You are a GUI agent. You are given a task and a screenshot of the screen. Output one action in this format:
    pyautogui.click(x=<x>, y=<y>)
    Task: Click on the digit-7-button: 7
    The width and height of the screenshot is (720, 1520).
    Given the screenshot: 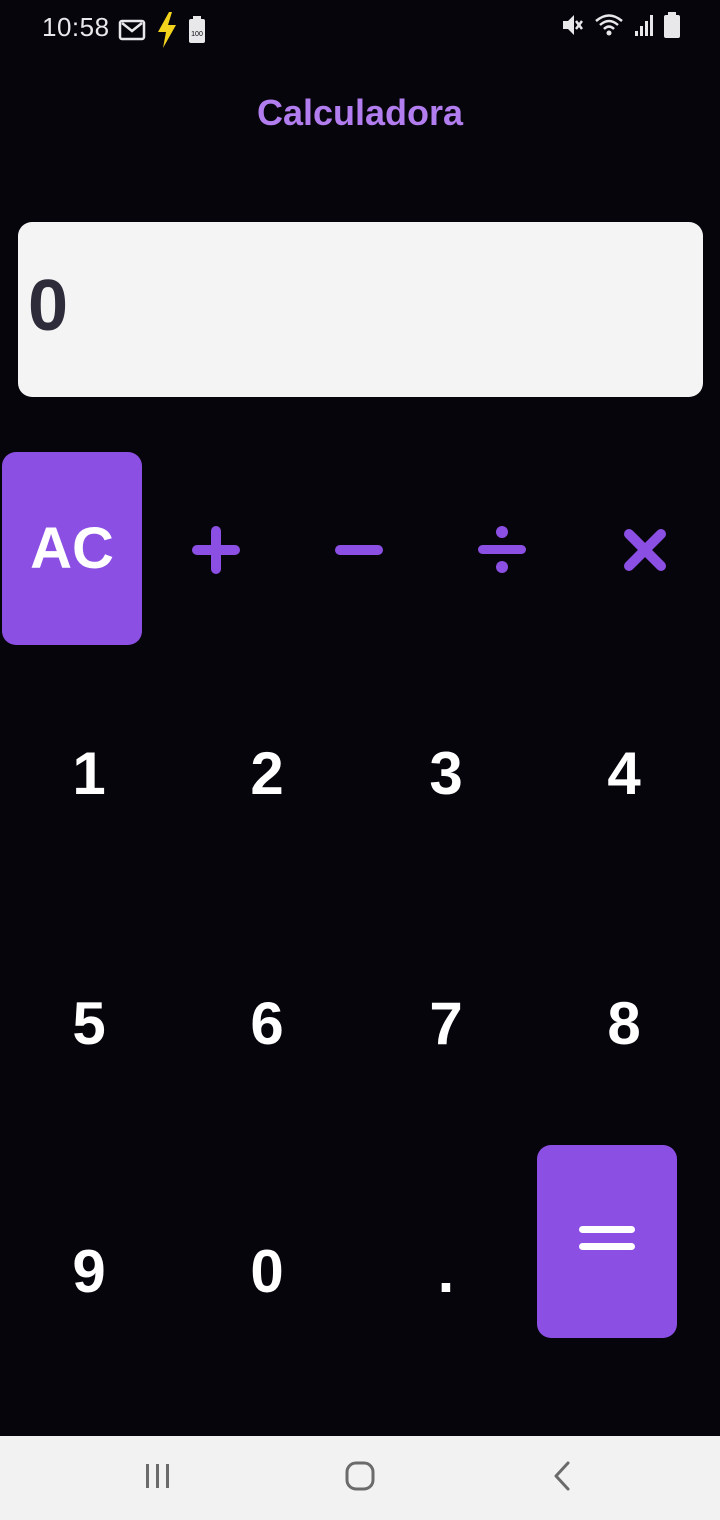 What is the action you would take?
    pyautogui.click(x=446, y=1023)
    